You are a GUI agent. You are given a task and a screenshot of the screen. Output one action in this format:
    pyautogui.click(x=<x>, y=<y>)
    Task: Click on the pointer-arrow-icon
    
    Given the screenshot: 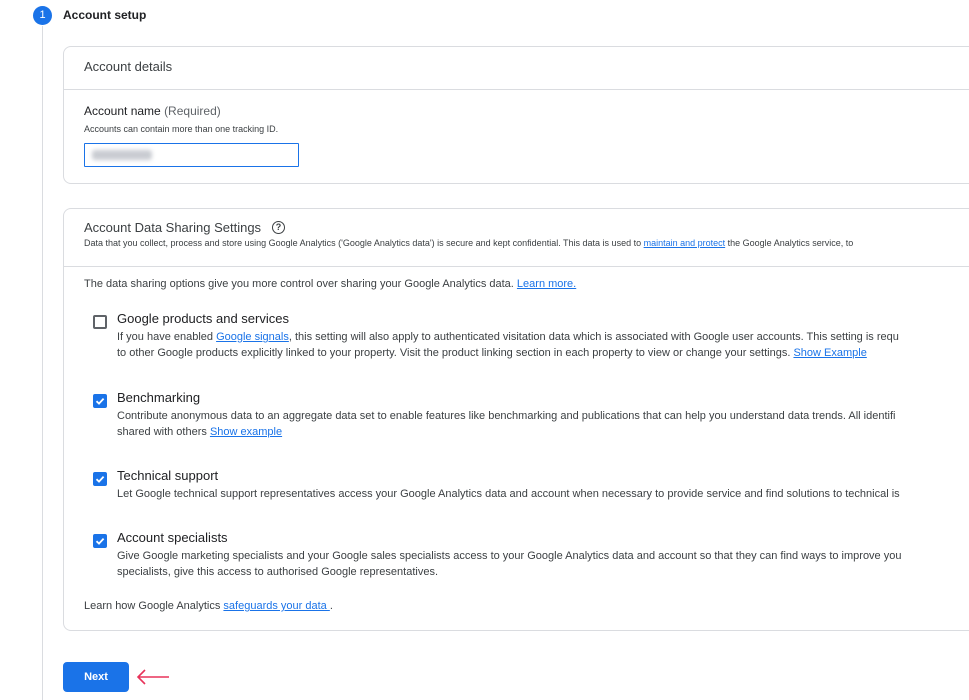 What is the action you would take?
    pyautogui.click(x=152, y=677)
    